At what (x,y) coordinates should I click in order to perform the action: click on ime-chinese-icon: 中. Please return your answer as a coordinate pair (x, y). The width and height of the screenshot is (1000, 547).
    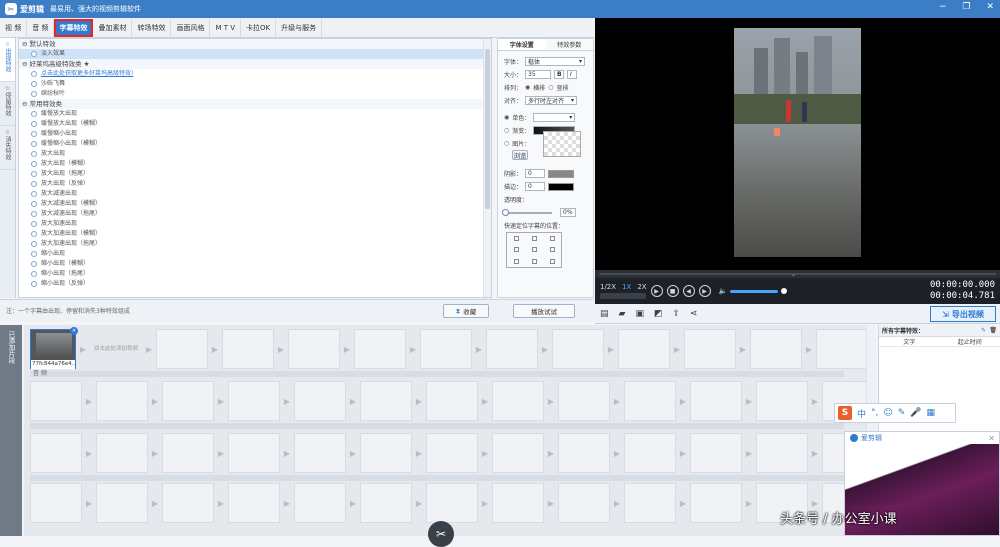
    Looking at the image, I should click on (861, 413).